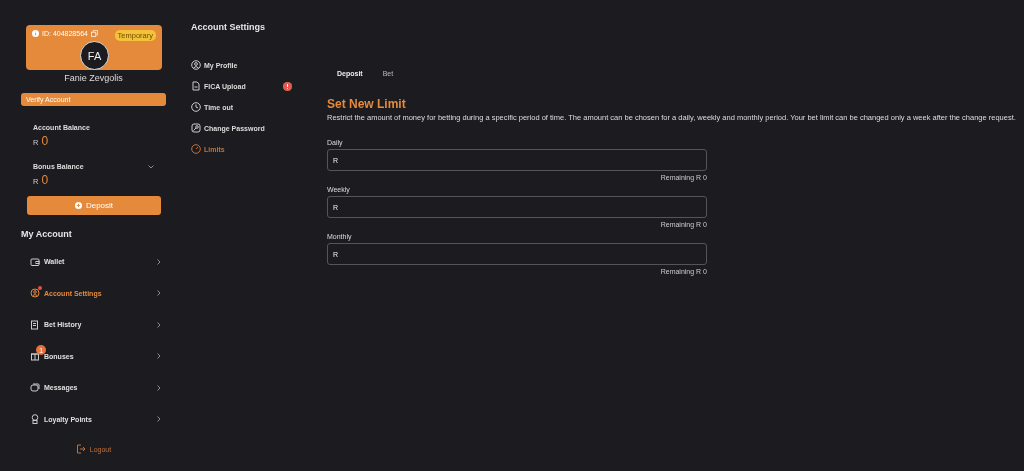  Describe the element at coordinates (47, 234) in the screenshot. I see `section-title: My Account` at that location.